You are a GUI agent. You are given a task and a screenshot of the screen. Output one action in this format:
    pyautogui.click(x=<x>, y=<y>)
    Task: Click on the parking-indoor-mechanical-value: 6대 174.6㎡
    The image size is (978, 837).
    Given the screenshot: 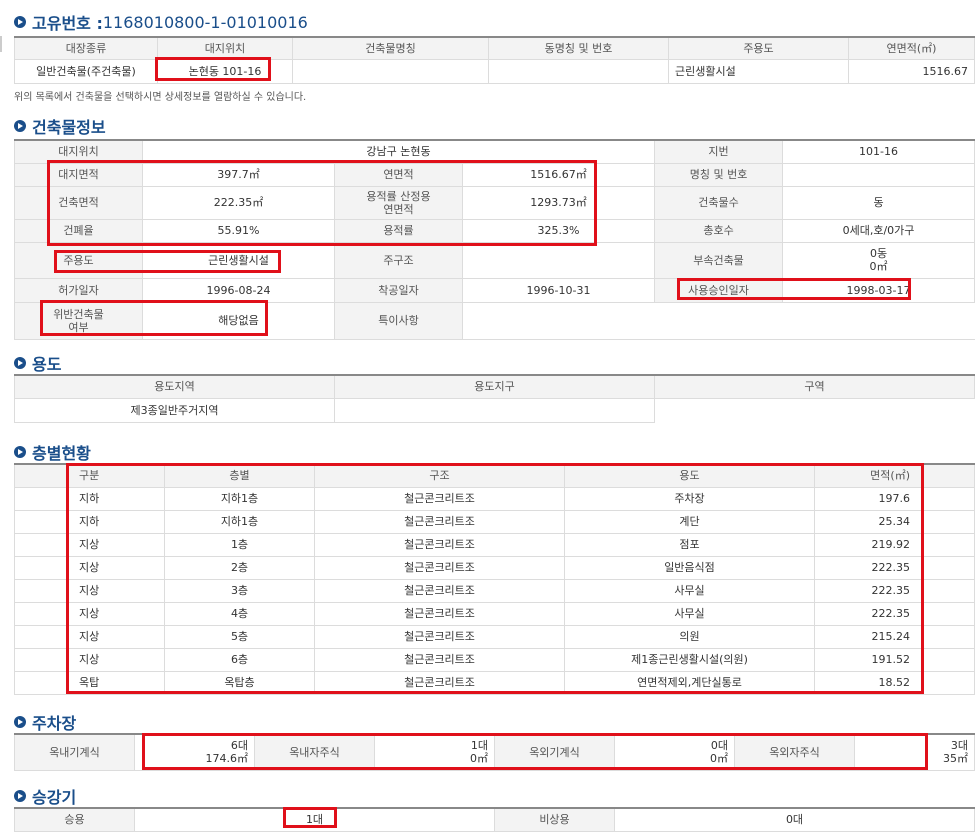 What is the action you would take?
    pyautogui.click(x=194, y=752)
    